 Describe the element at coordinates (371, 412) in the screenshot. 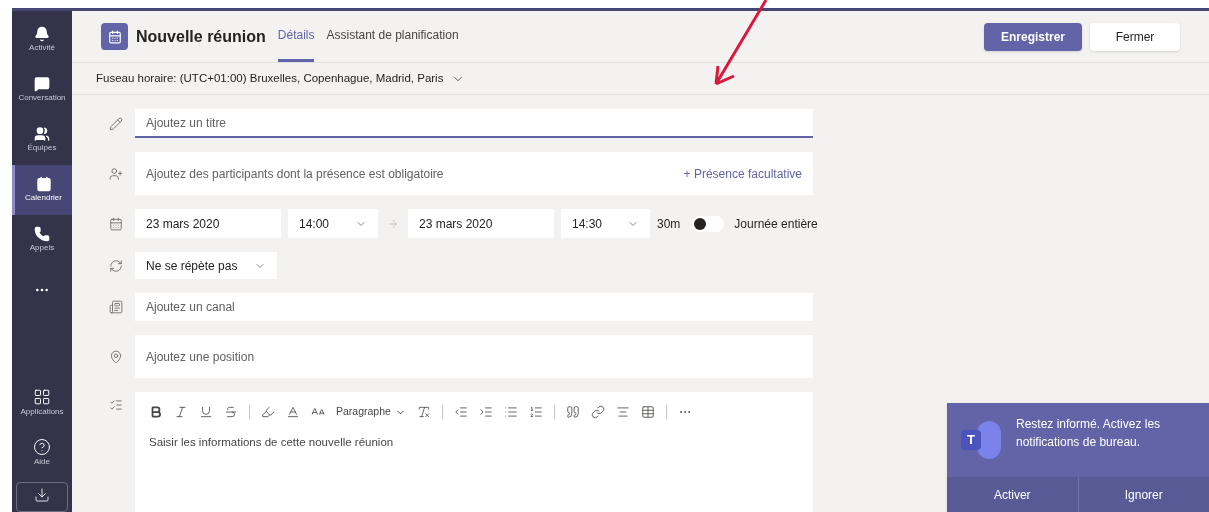

I see `paragraph-dropdown: Paragraphe` at that location.